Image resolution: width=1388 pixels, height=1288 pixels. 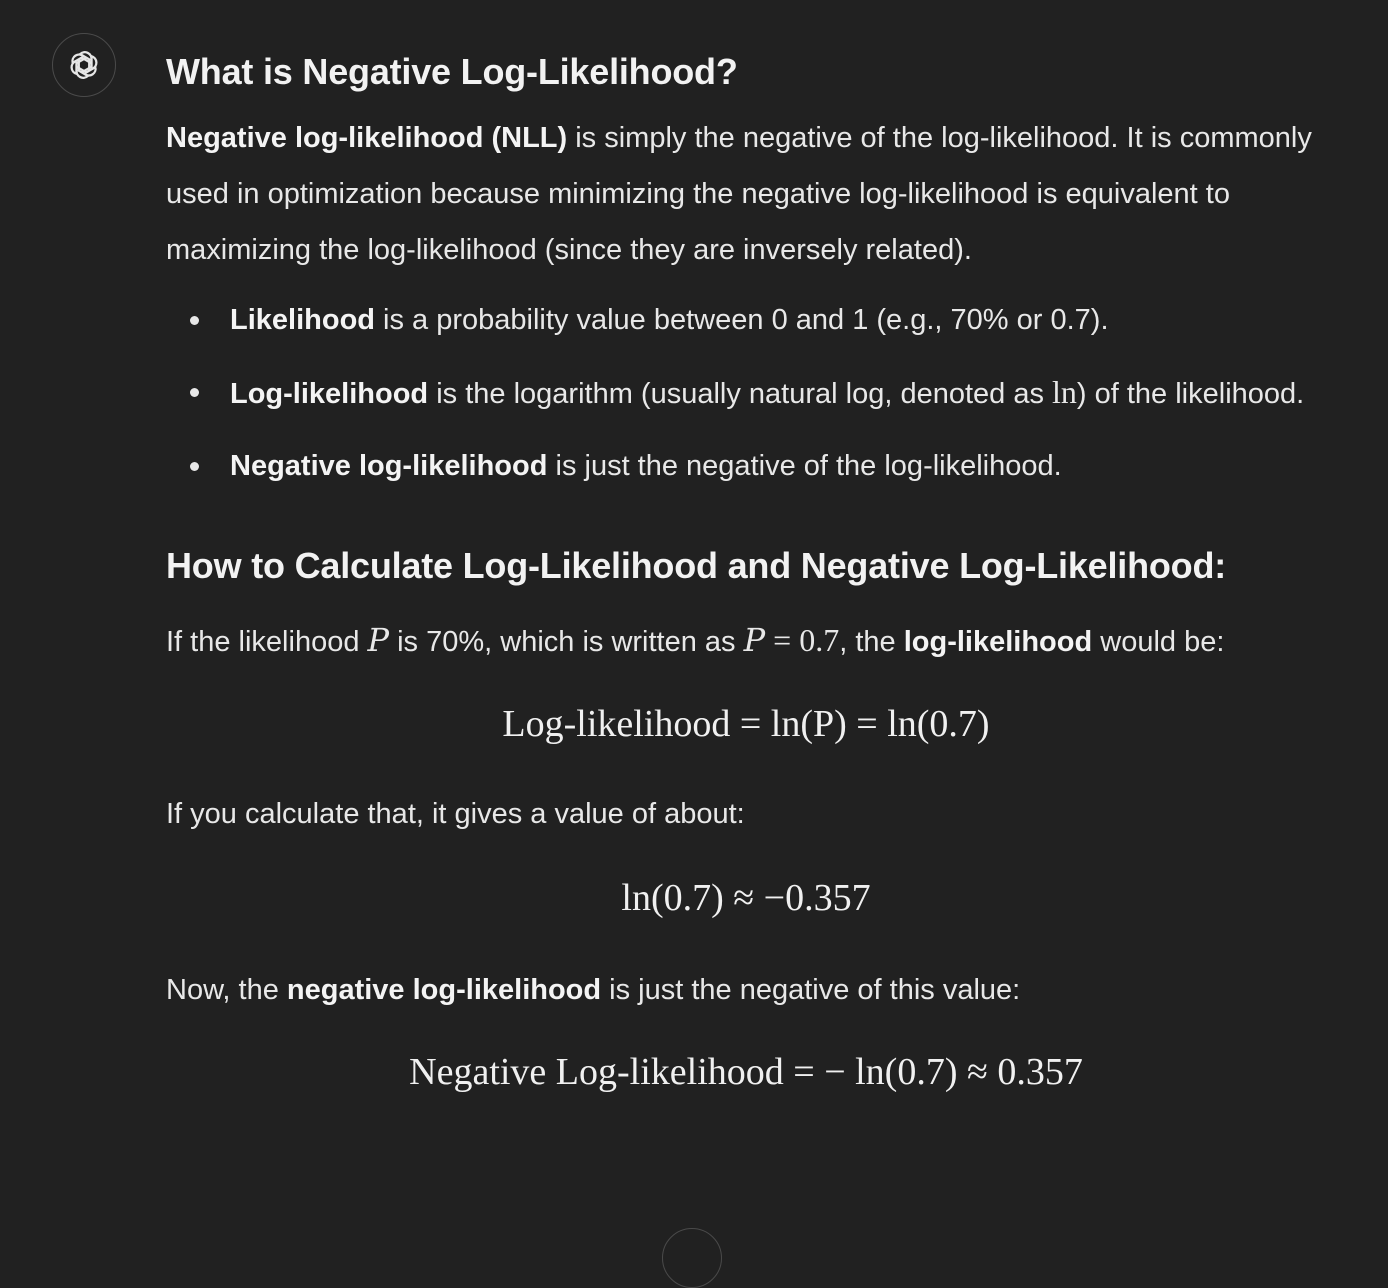 What do you see at coordinates (692, 1258) in the screenshot?
I see `scroll-to-bottom-button` at bounding box center [692, 1258].